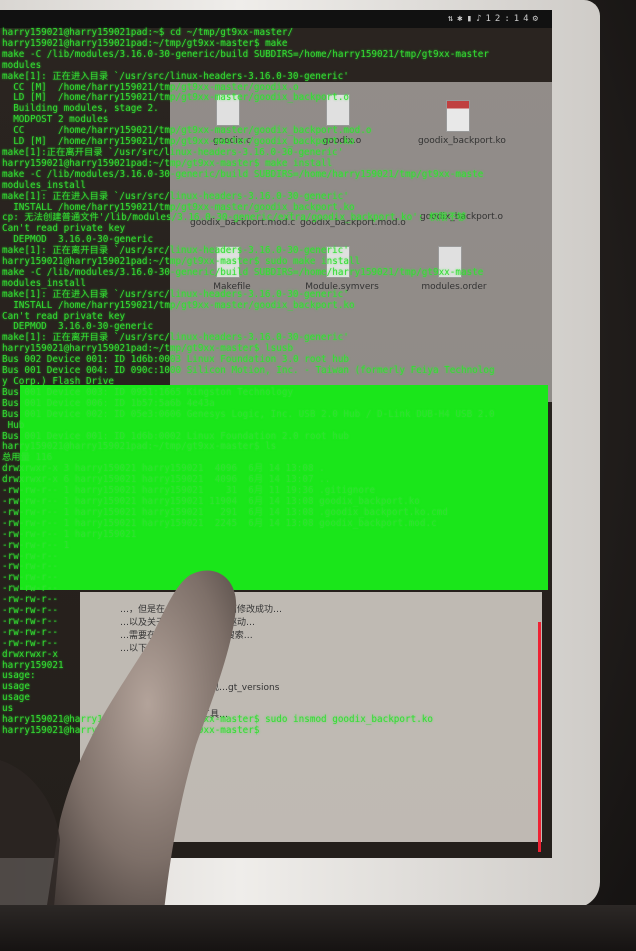  What do you see at coordinates (118, 760) in the screenshot?
I see `finger-photo` at bounding box center [118, 760].